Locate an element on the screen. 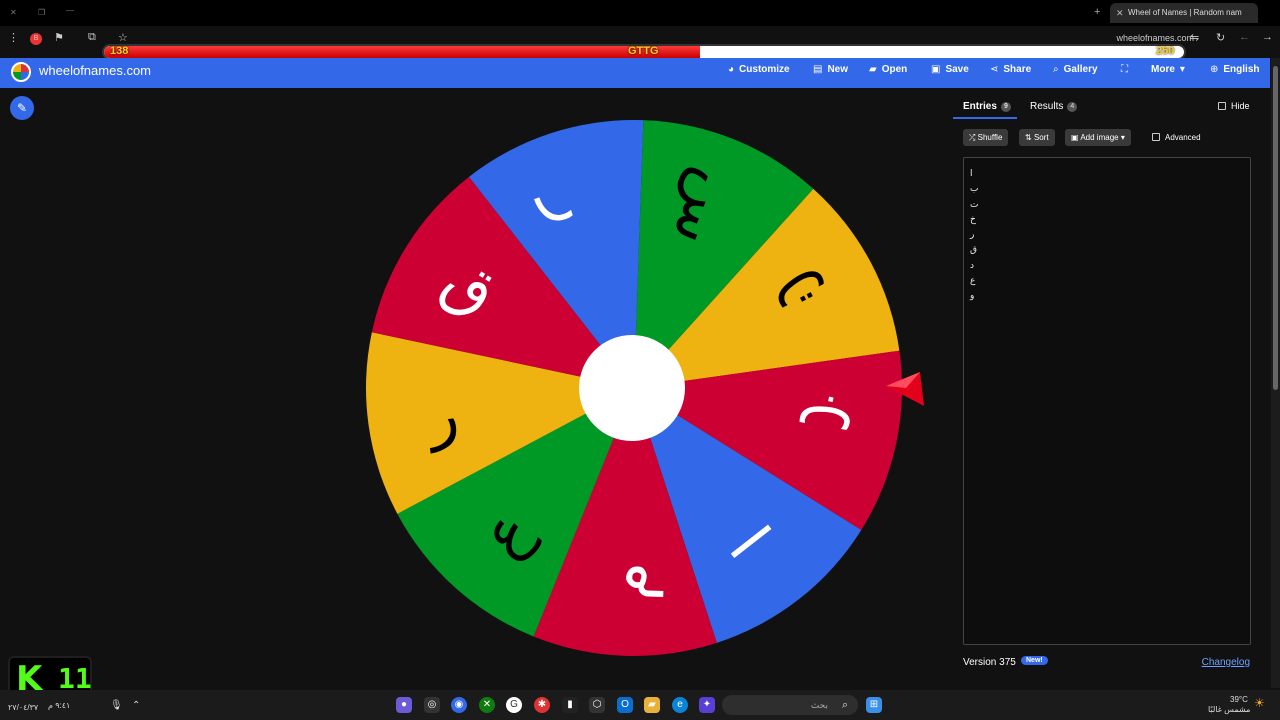 The width and height of the screenshot is (1280, 720). microphone-icon: 🎙 is located at coordinates (116, 705).